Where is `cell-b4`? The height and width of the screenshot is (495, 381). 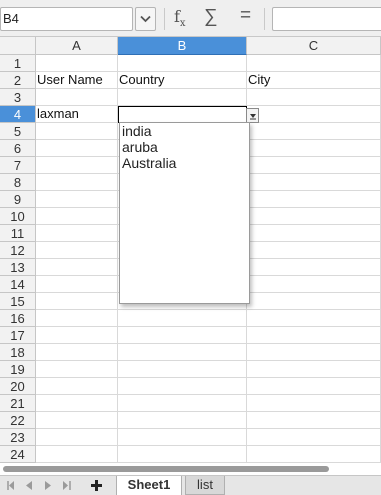
cell-b4 is located at coordinates (182, 114).